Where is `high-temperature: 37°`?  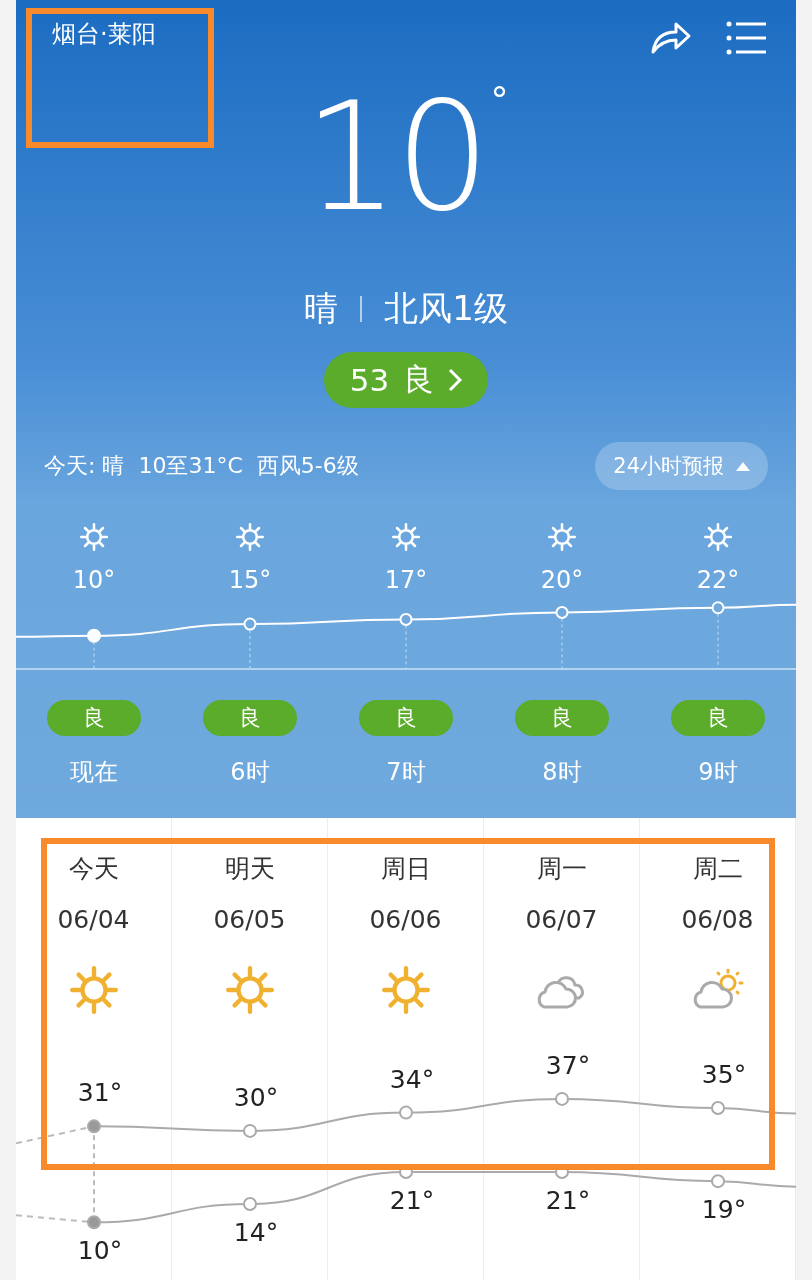 high-temperature: 37° is located at coordinates (568, 1065).